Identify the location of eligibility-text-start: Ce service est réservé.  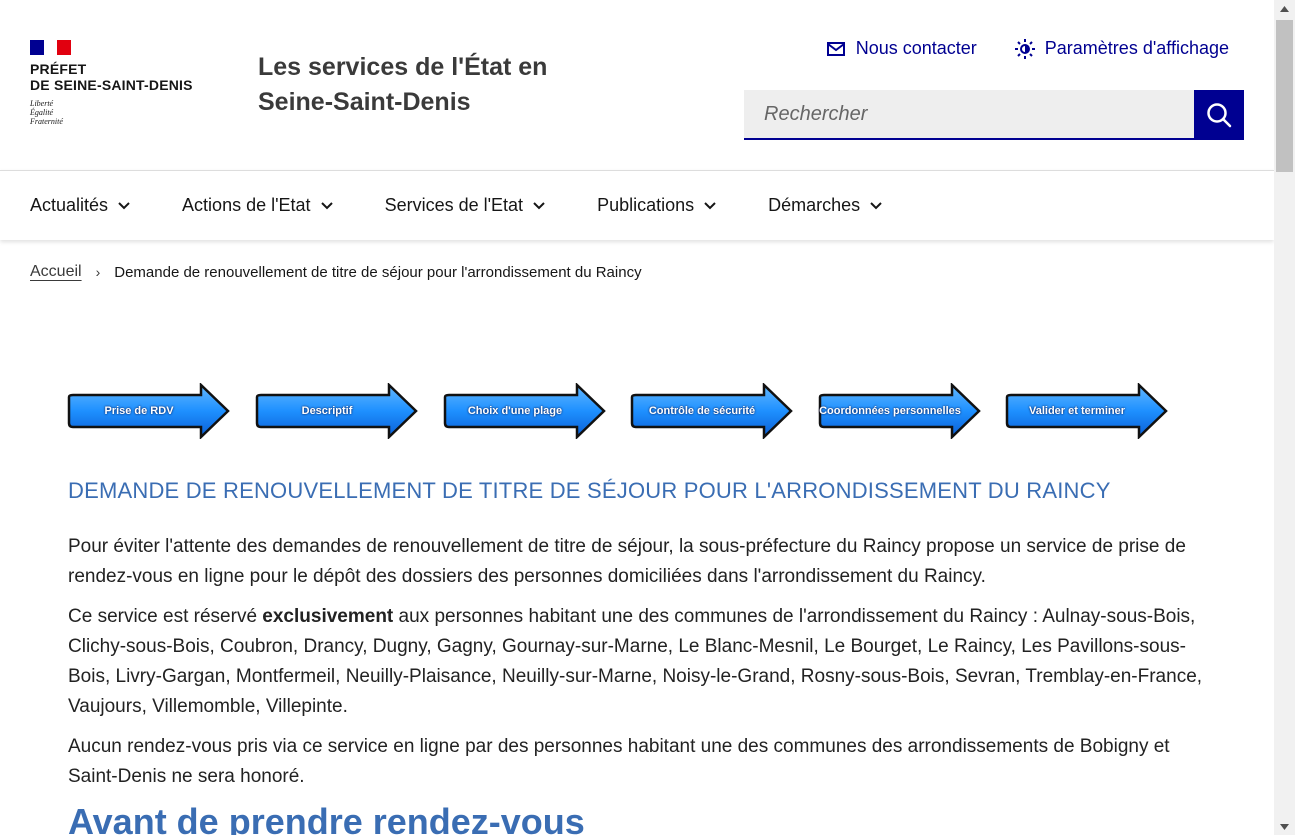
(165, 616).